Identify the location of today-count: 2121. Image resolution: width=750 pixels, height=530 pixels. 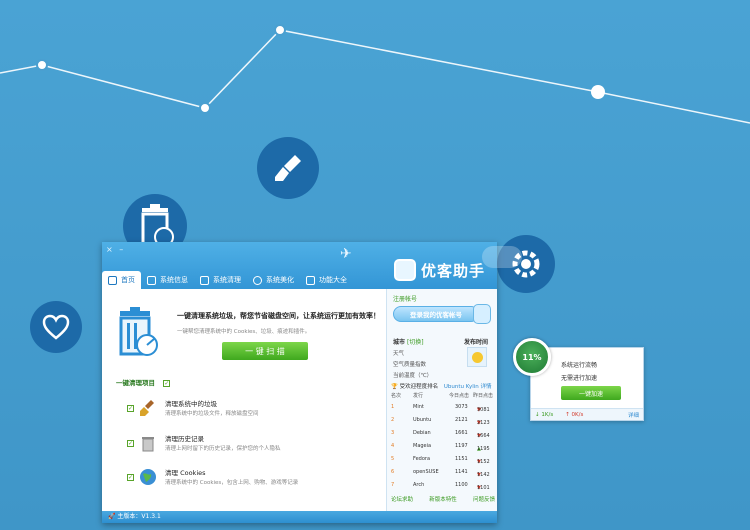
(461, 420).